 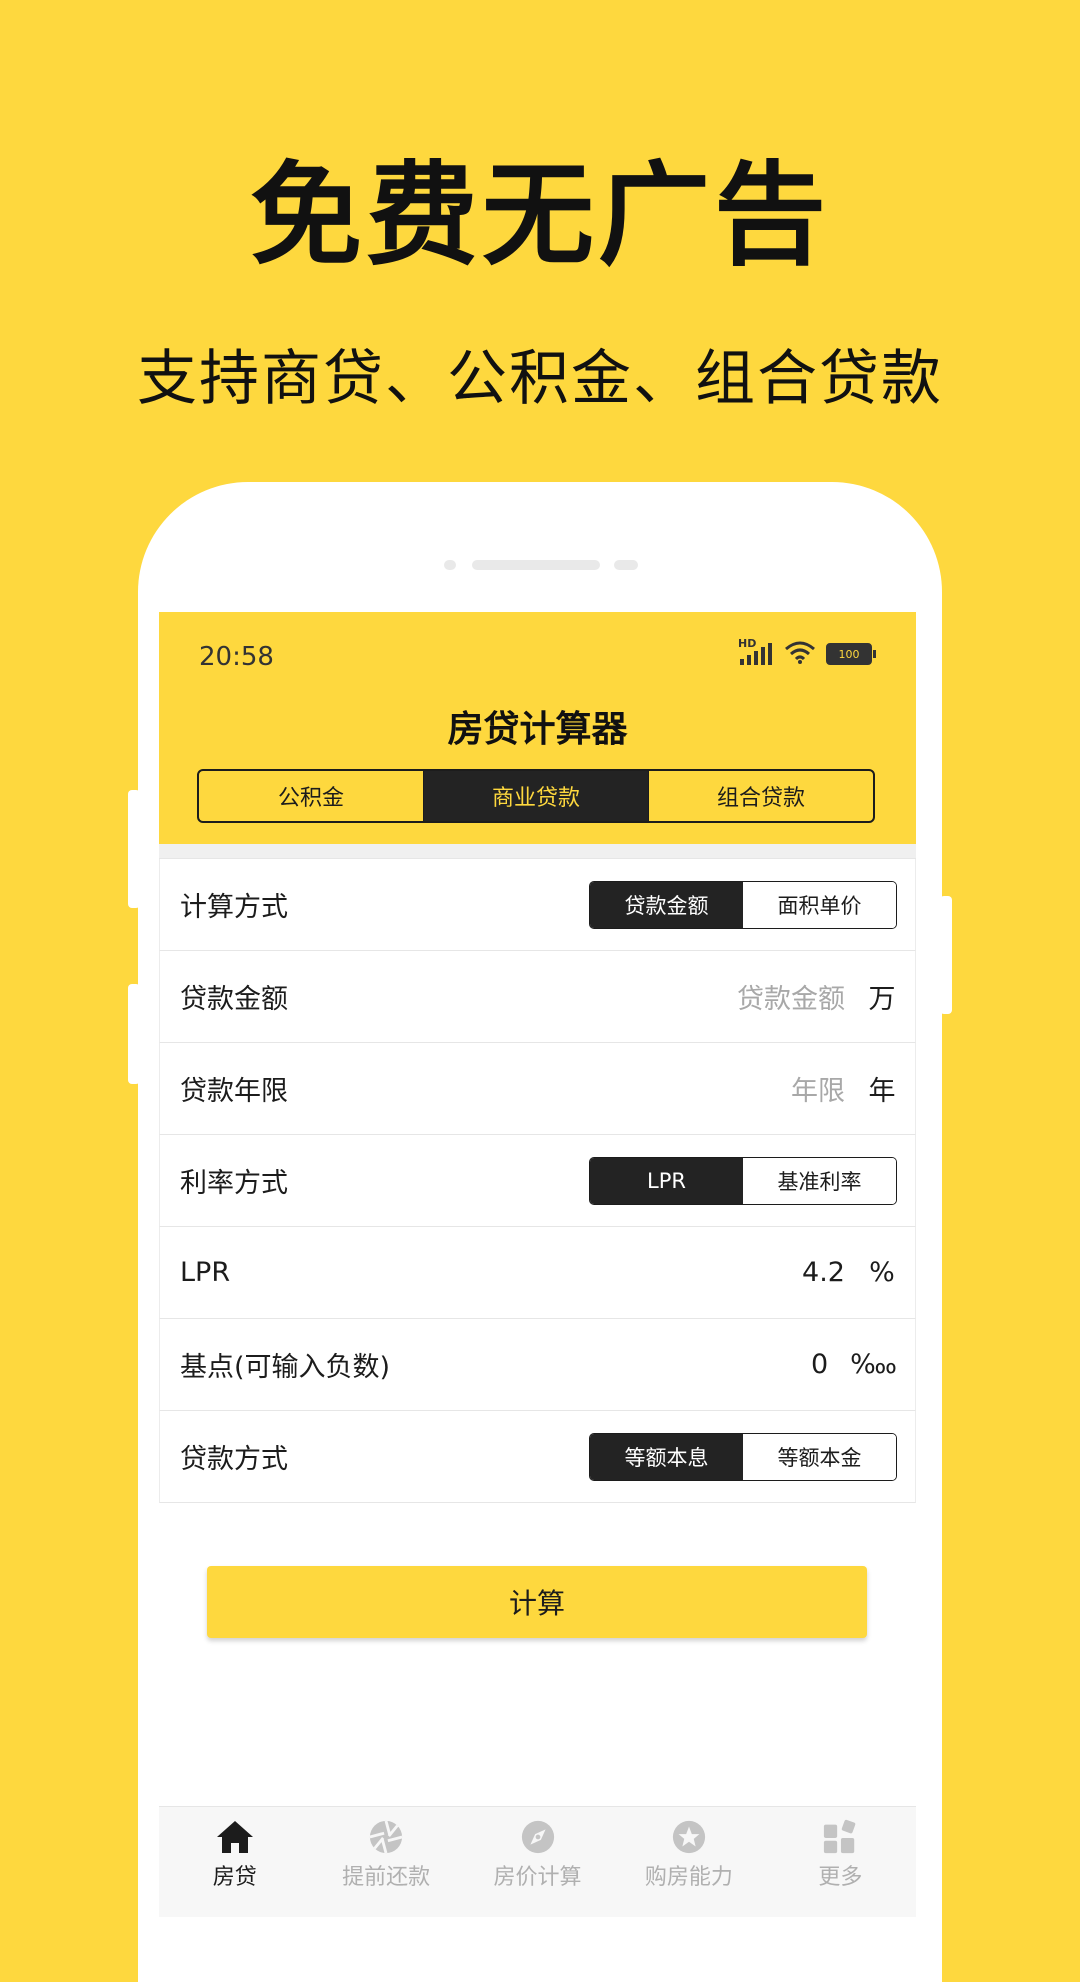 What do you see at coordinates (236, 657) in the screenshot?
I see `status-time: 20:58` at bounding box center [236, 657].